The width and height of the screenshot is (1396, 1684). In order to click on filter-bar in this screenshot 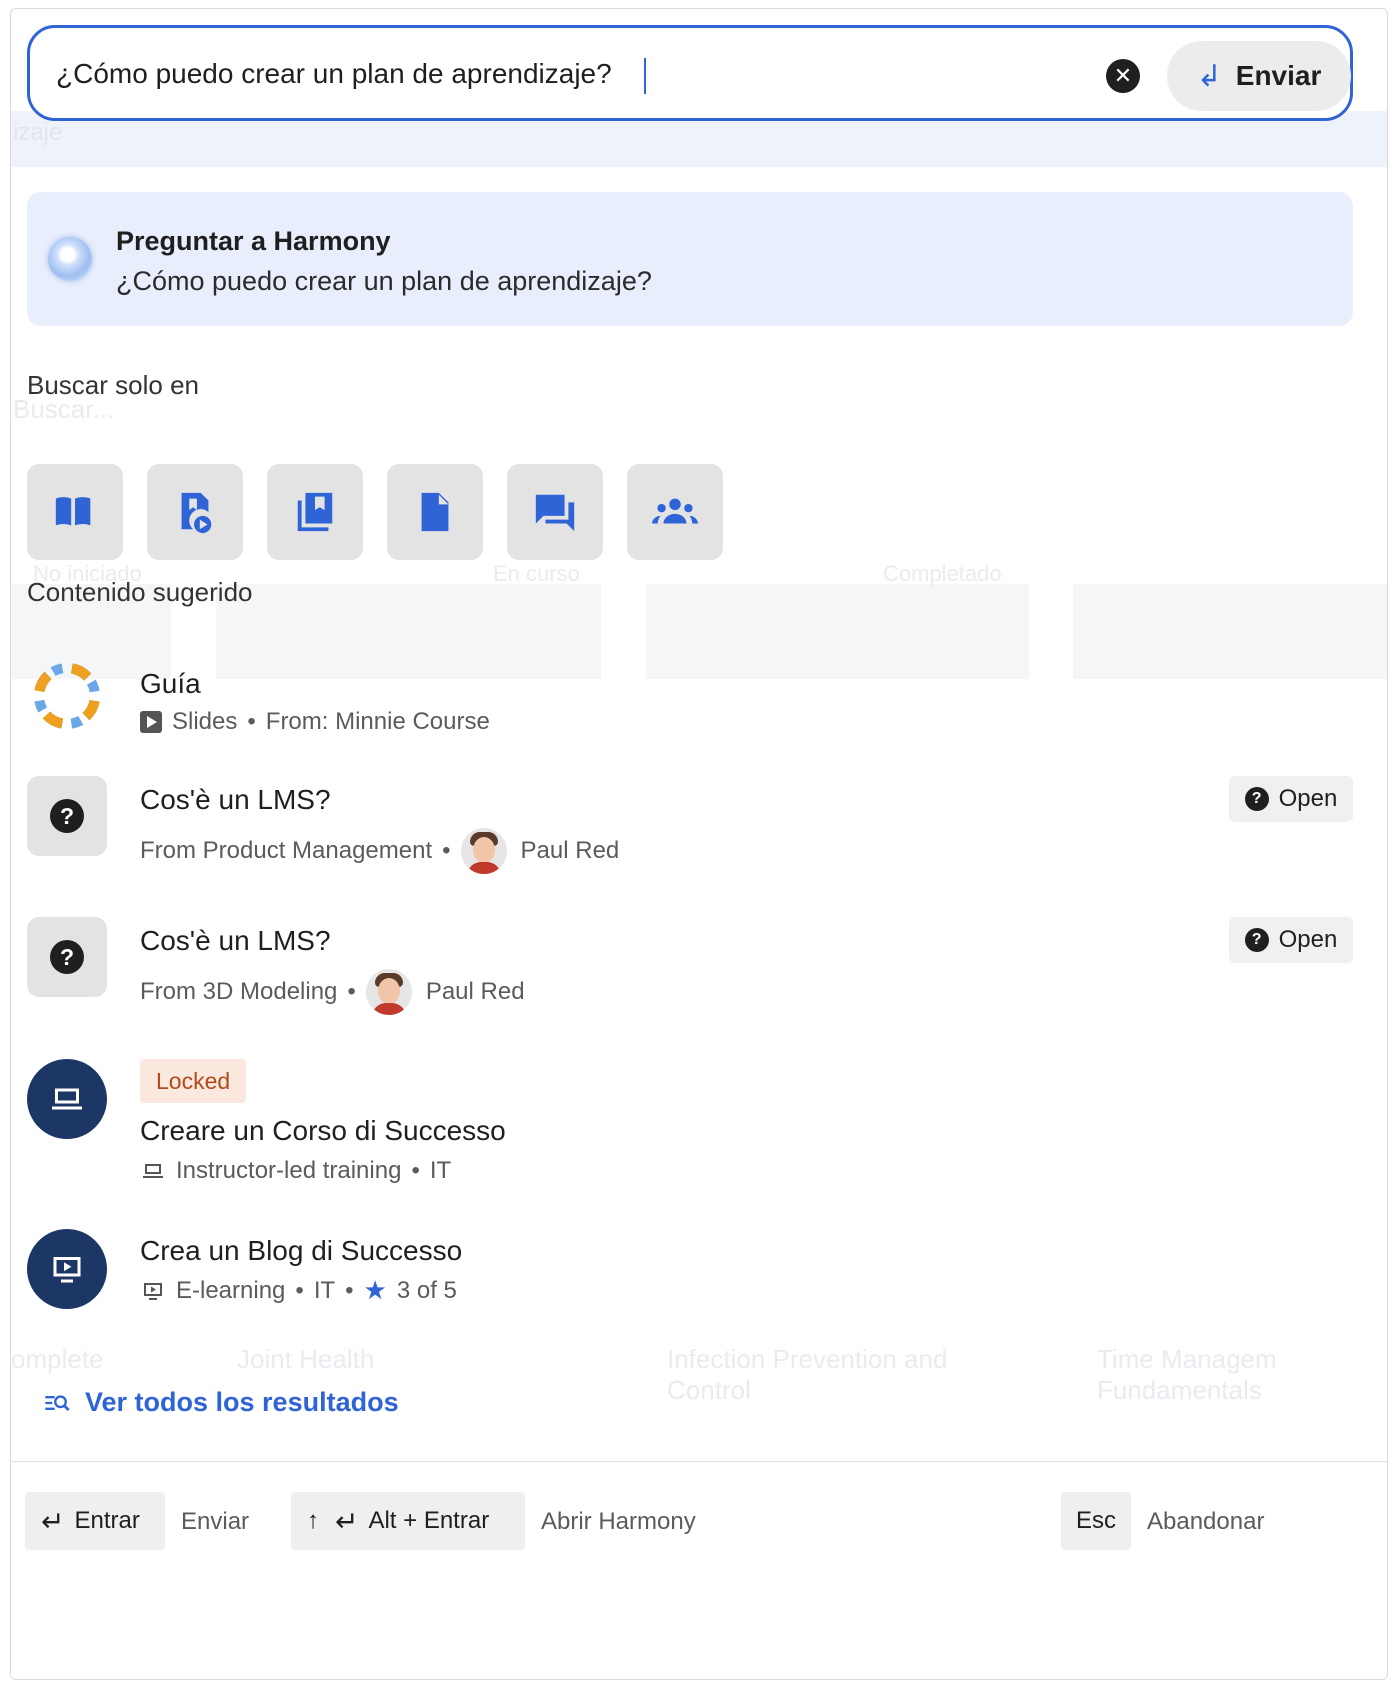, I will do `click(375, 512)`.